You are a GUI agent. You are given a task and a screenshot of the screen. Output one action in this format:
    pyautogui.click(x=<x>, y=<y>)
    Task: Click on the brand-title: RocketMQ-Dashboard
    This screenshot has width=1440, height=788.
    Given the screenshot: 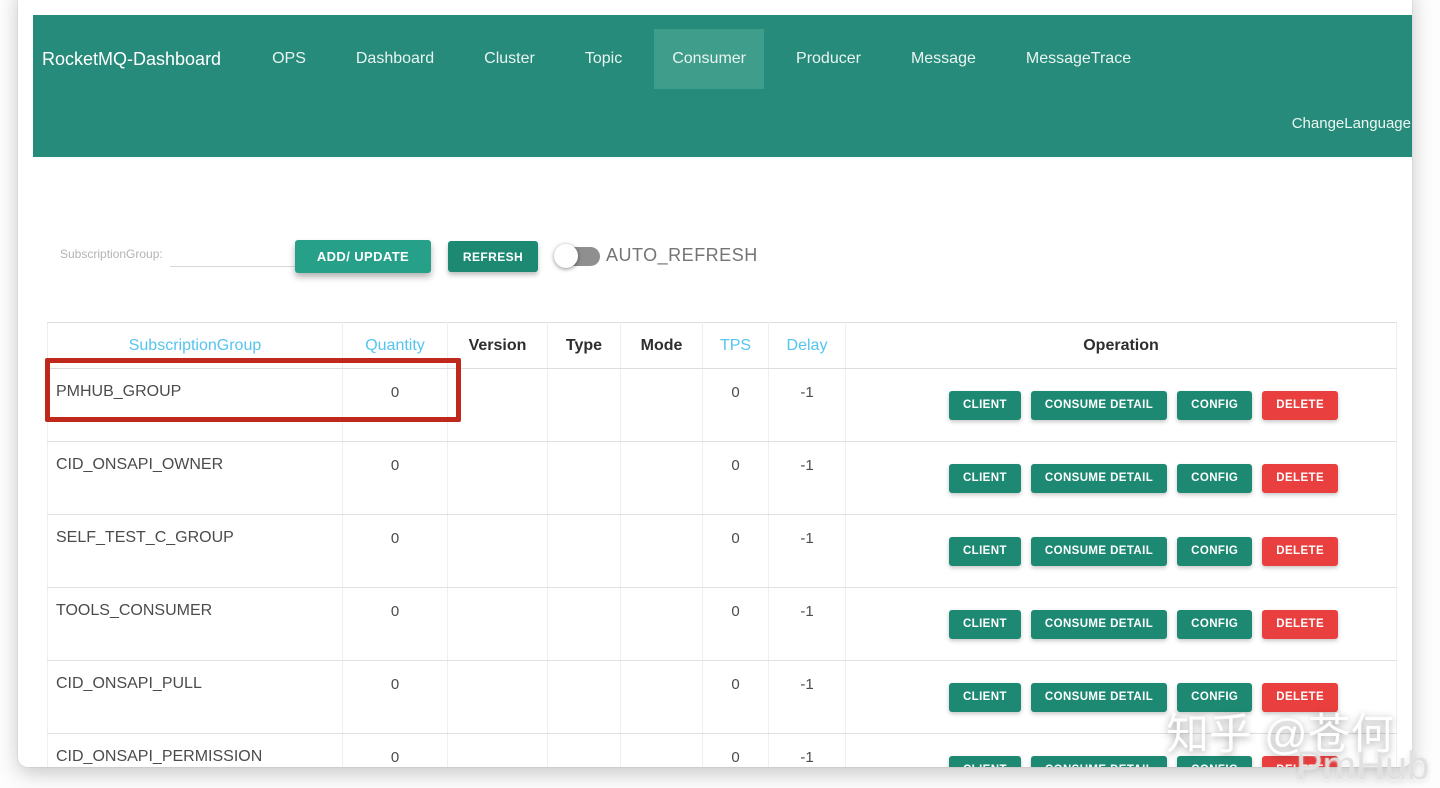 What is the action you would take?
    pyautogui.click(x=131, y=59)
    